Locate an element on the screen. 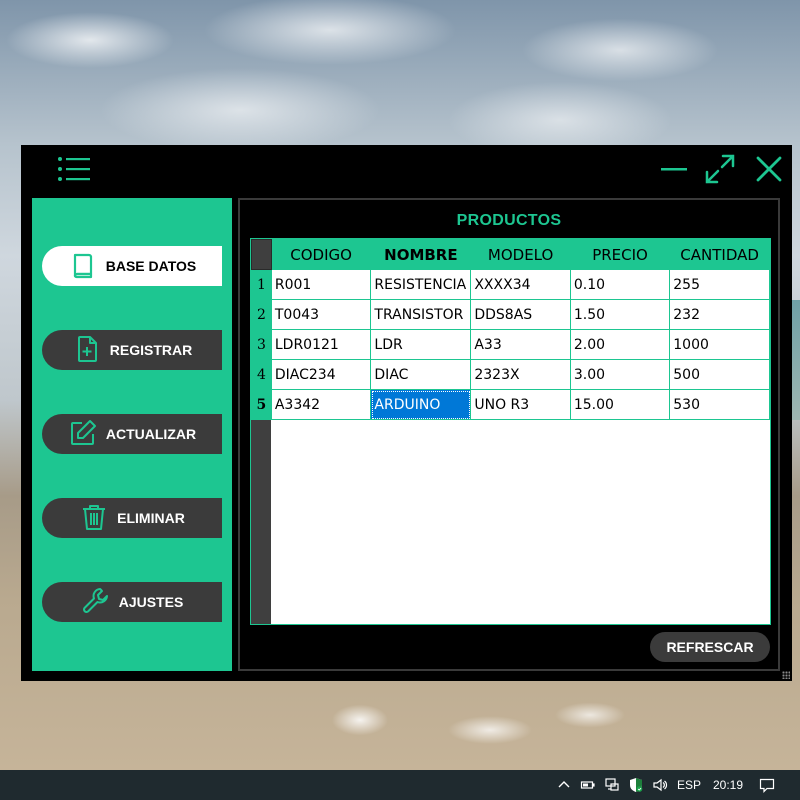 The width and height of the screenshot is (800, 800). taskbar: ESP 20:19 is located at coordinates (400, 785).